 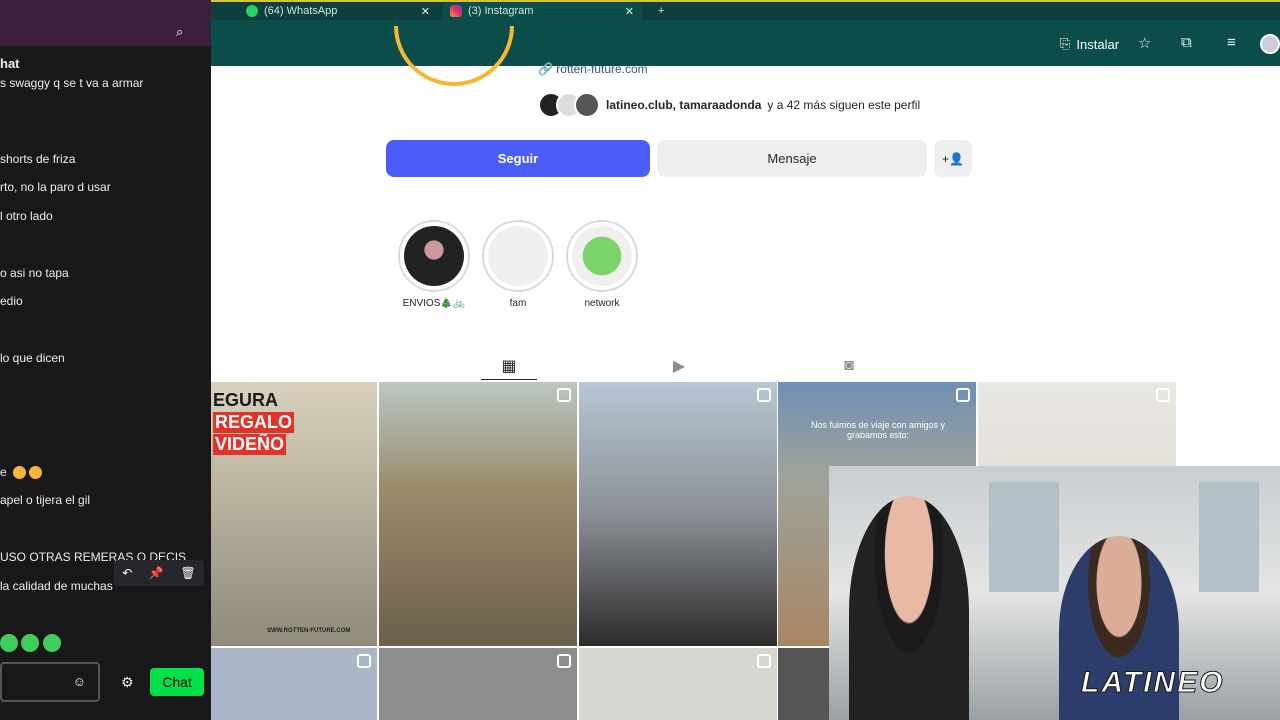 I want to click on chat-send-button: Chat, so click(x=177, y=682).